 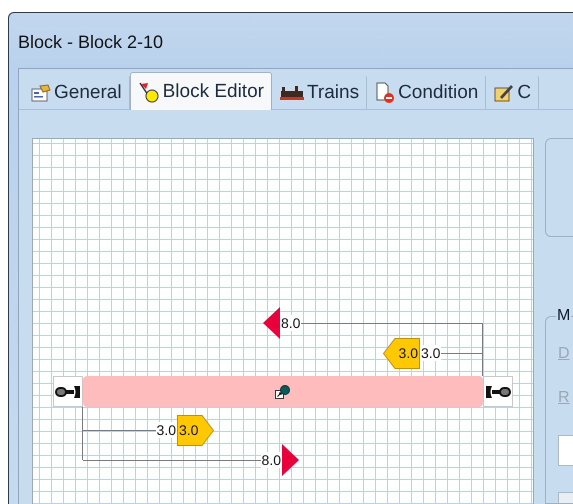 I want to click on tab: Condition, so click(x=426, y=92).